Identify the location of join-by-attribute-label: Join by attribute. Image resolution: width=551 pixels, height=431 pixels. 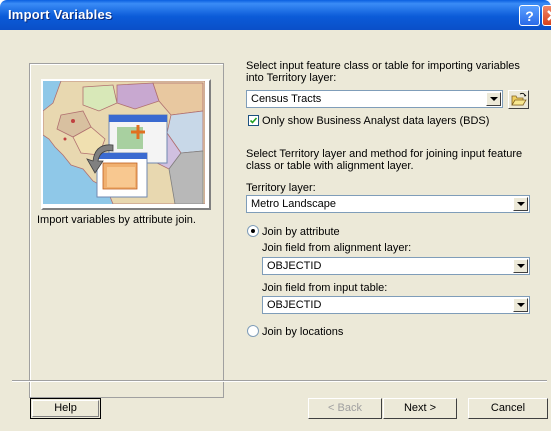
(301, 232).